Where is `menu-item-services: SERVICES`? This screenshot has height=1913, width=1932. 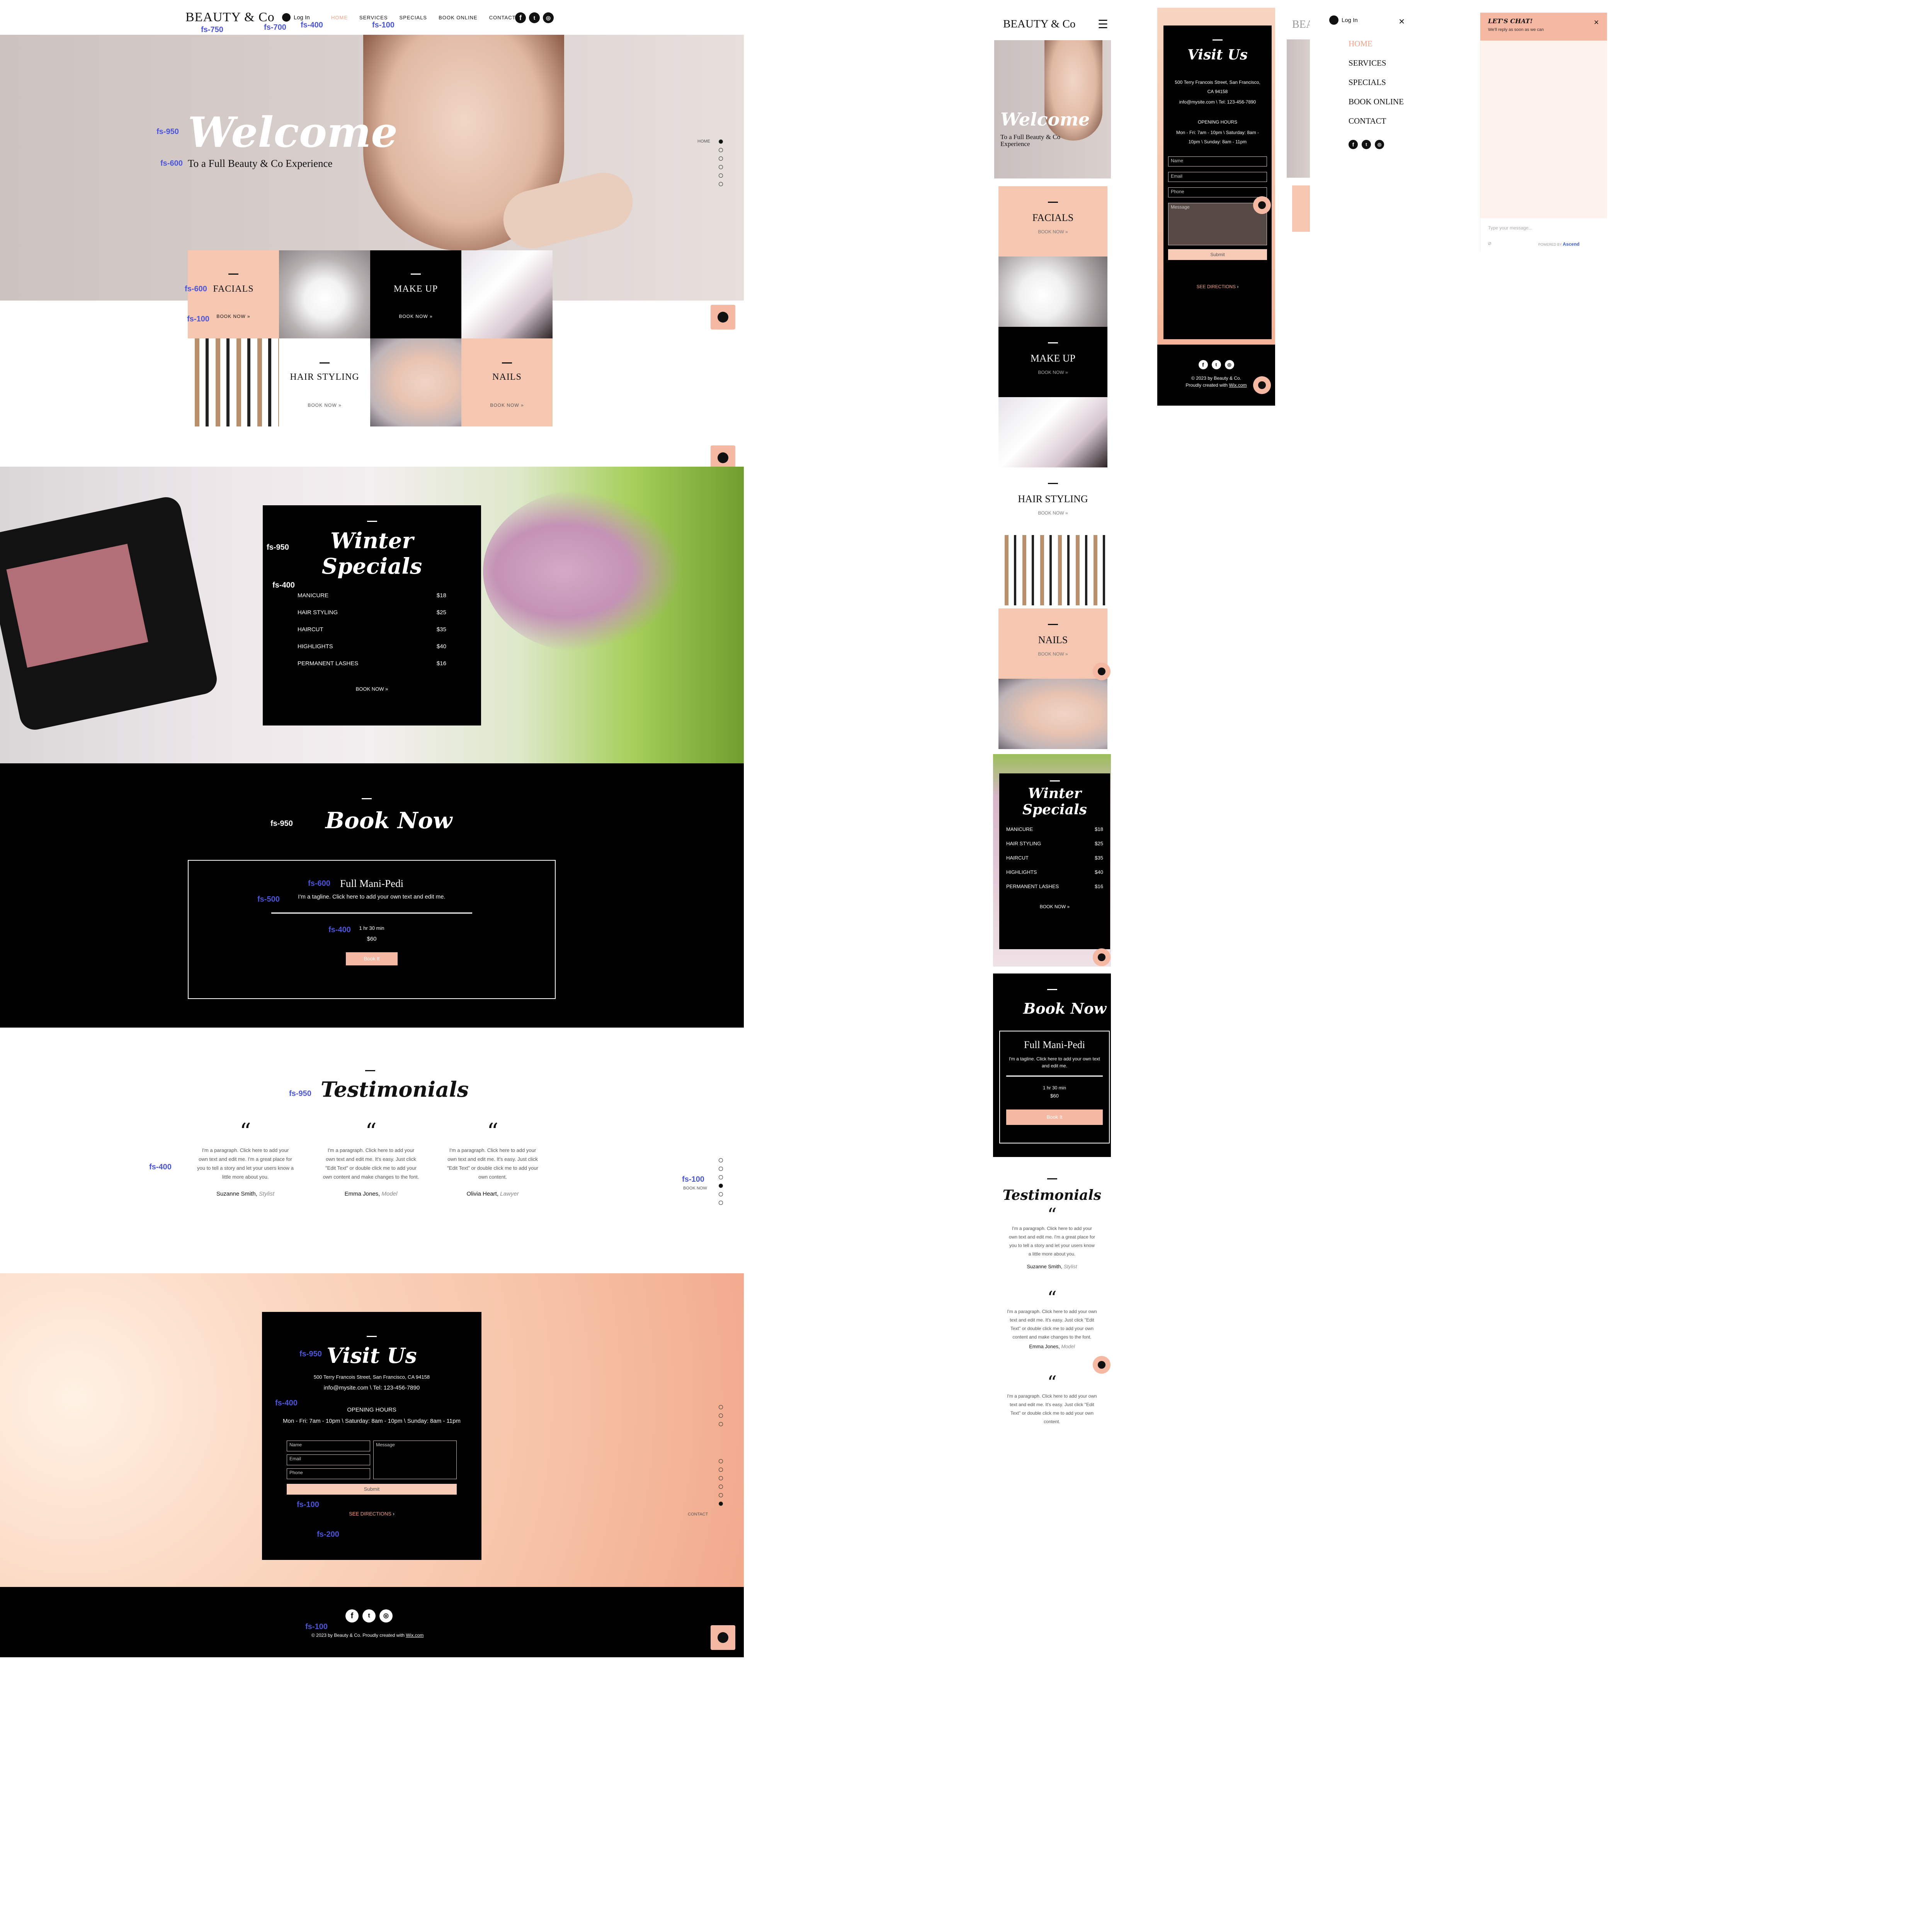
menu-item-services: SERVICES is located at coordinates (1376, 63).